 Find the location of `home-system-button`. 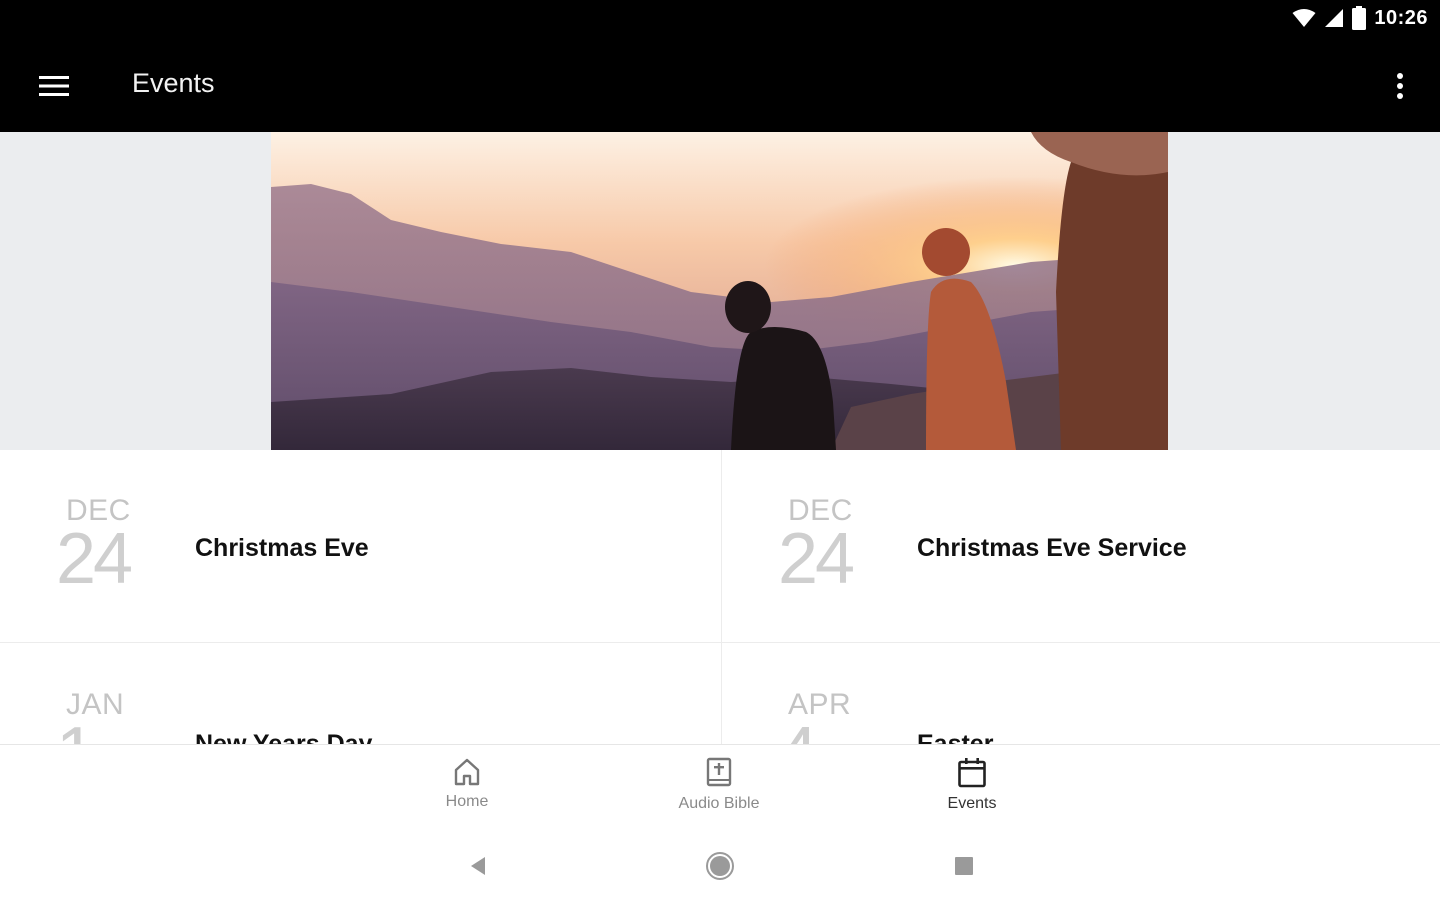

home-system-button is located at coordinates (720, 866).